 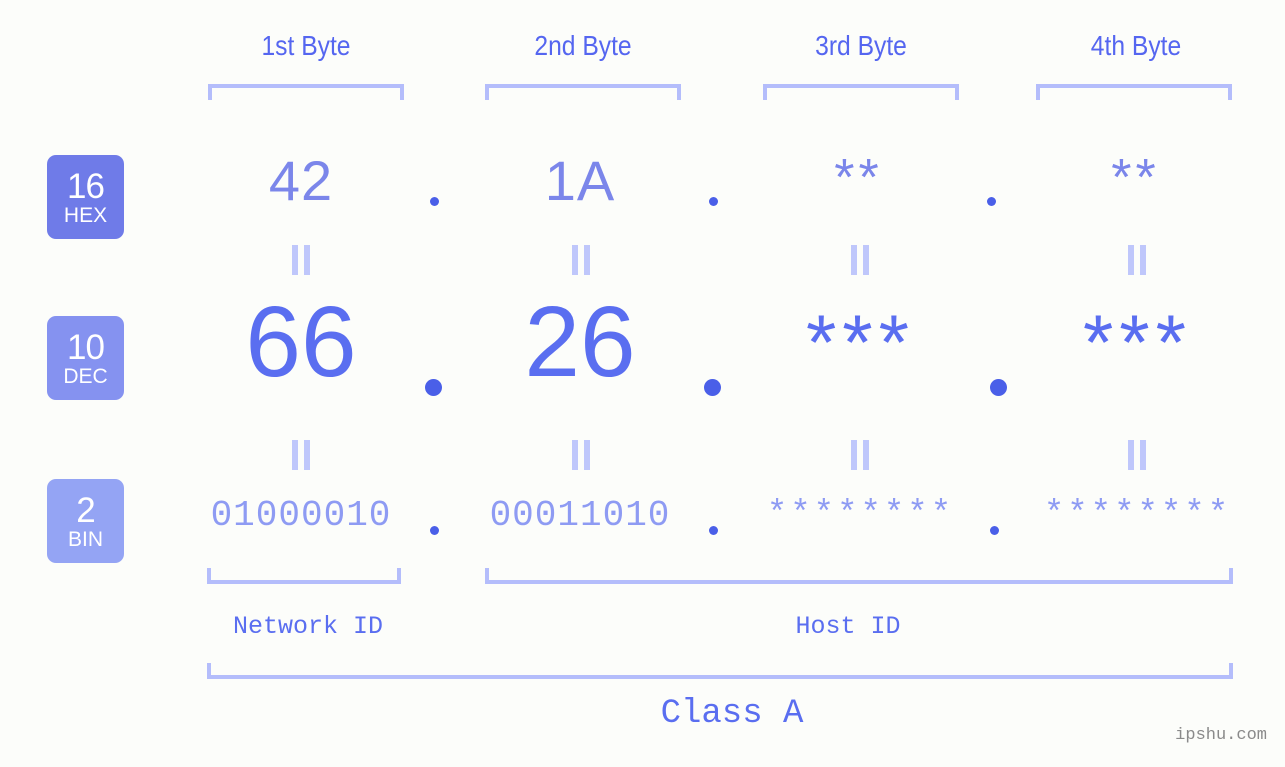 I want to click on host-id-bracket, so click(x=859, y=576).